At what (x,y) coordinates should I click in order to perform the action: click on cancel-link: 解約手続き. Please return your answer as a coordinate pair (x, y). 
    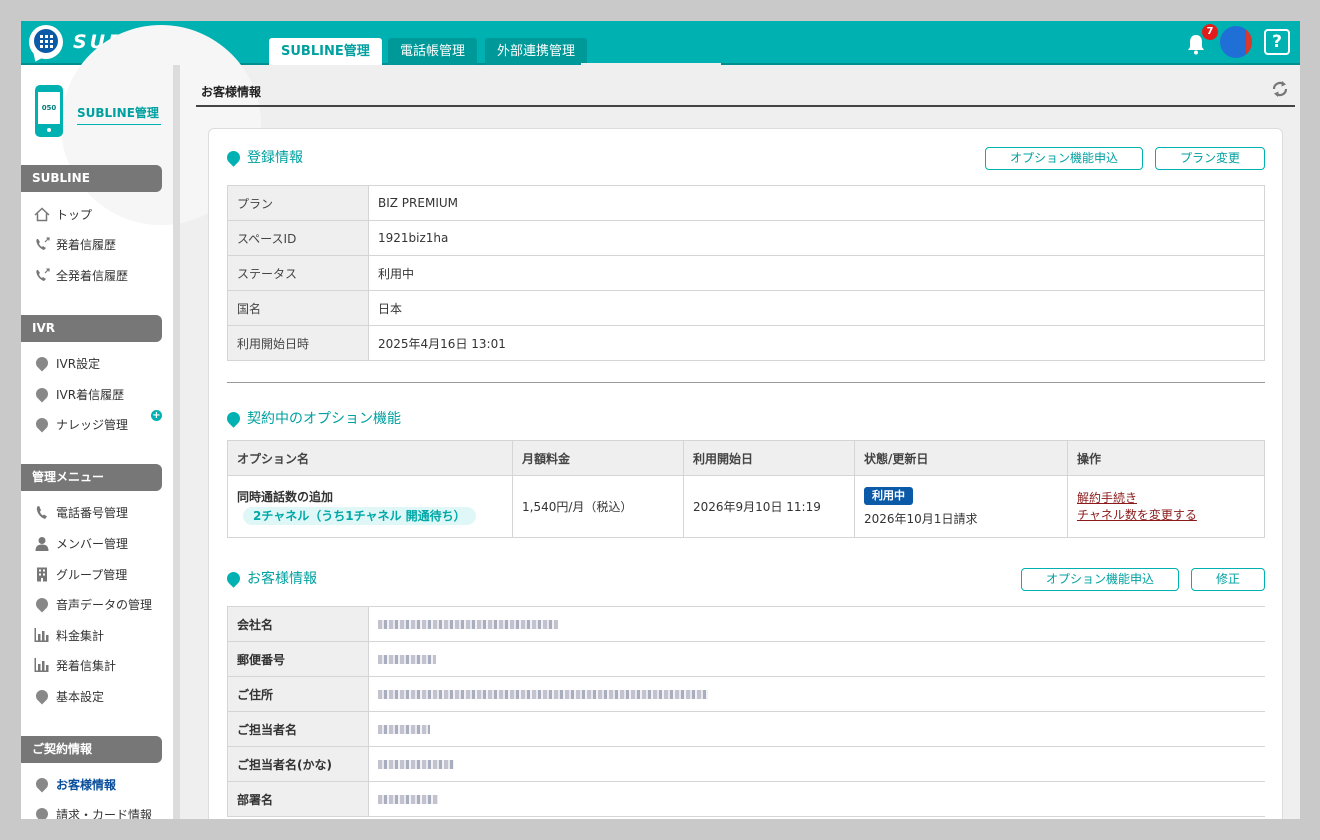
    Looking at the image, I should click on (1166, 498).